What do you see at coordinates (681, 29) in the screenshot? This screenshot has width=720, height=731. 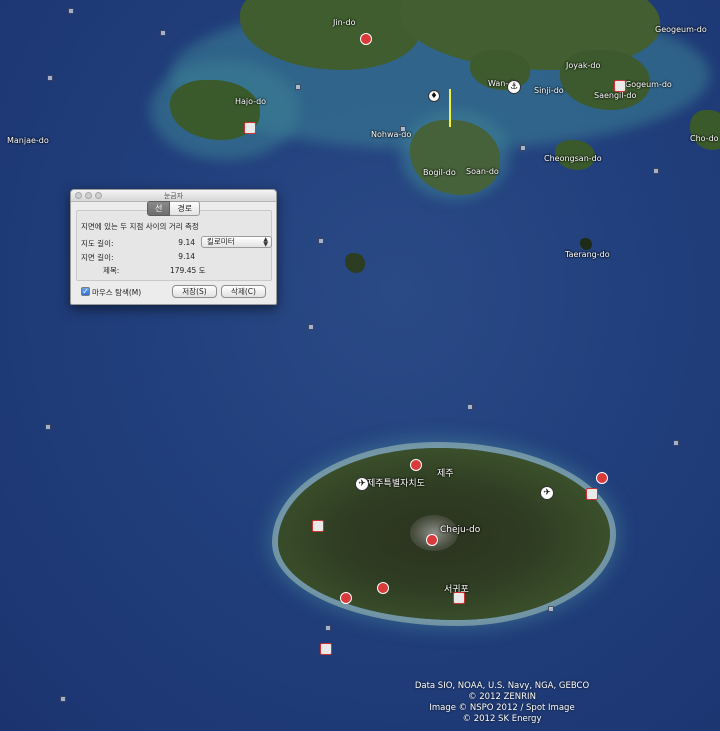 I see `label-geogeumdo: Geogeum-do` at bounding box center [681, 29].